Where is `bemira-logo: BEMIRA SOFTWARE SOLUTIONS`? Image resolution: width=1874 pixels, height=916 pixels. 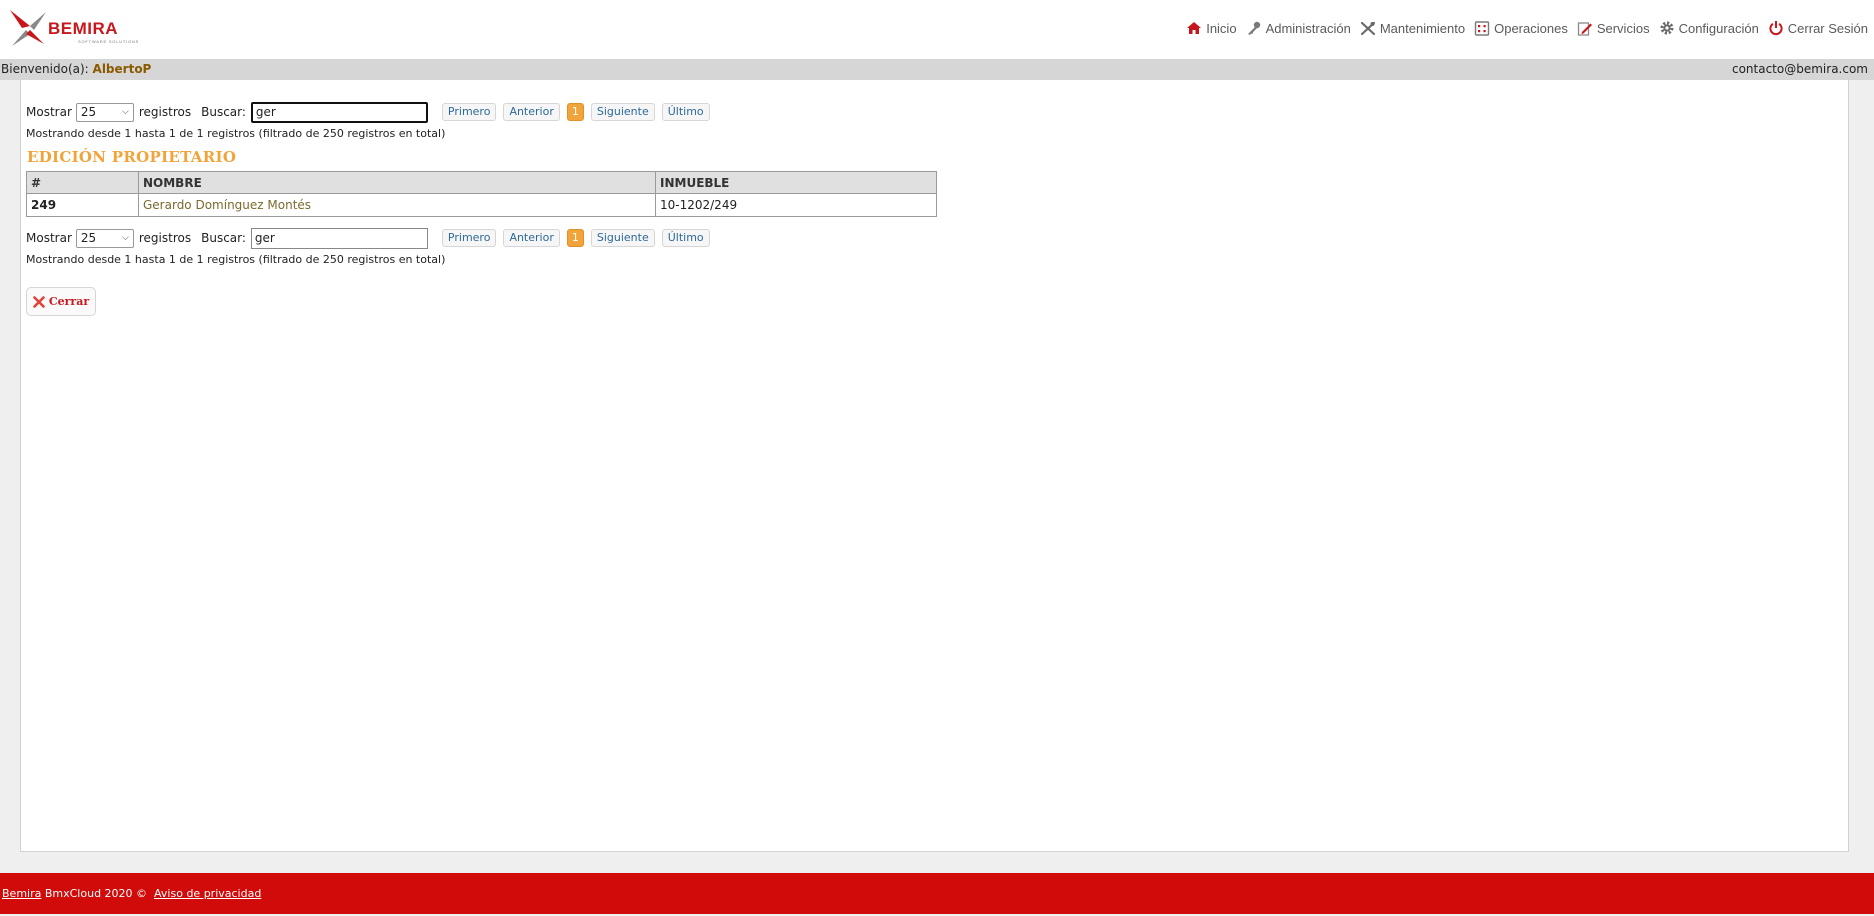
bemira-logo: BEMIRA SOFTWARE SOLUTIONS is located at coordinates (74, 30).